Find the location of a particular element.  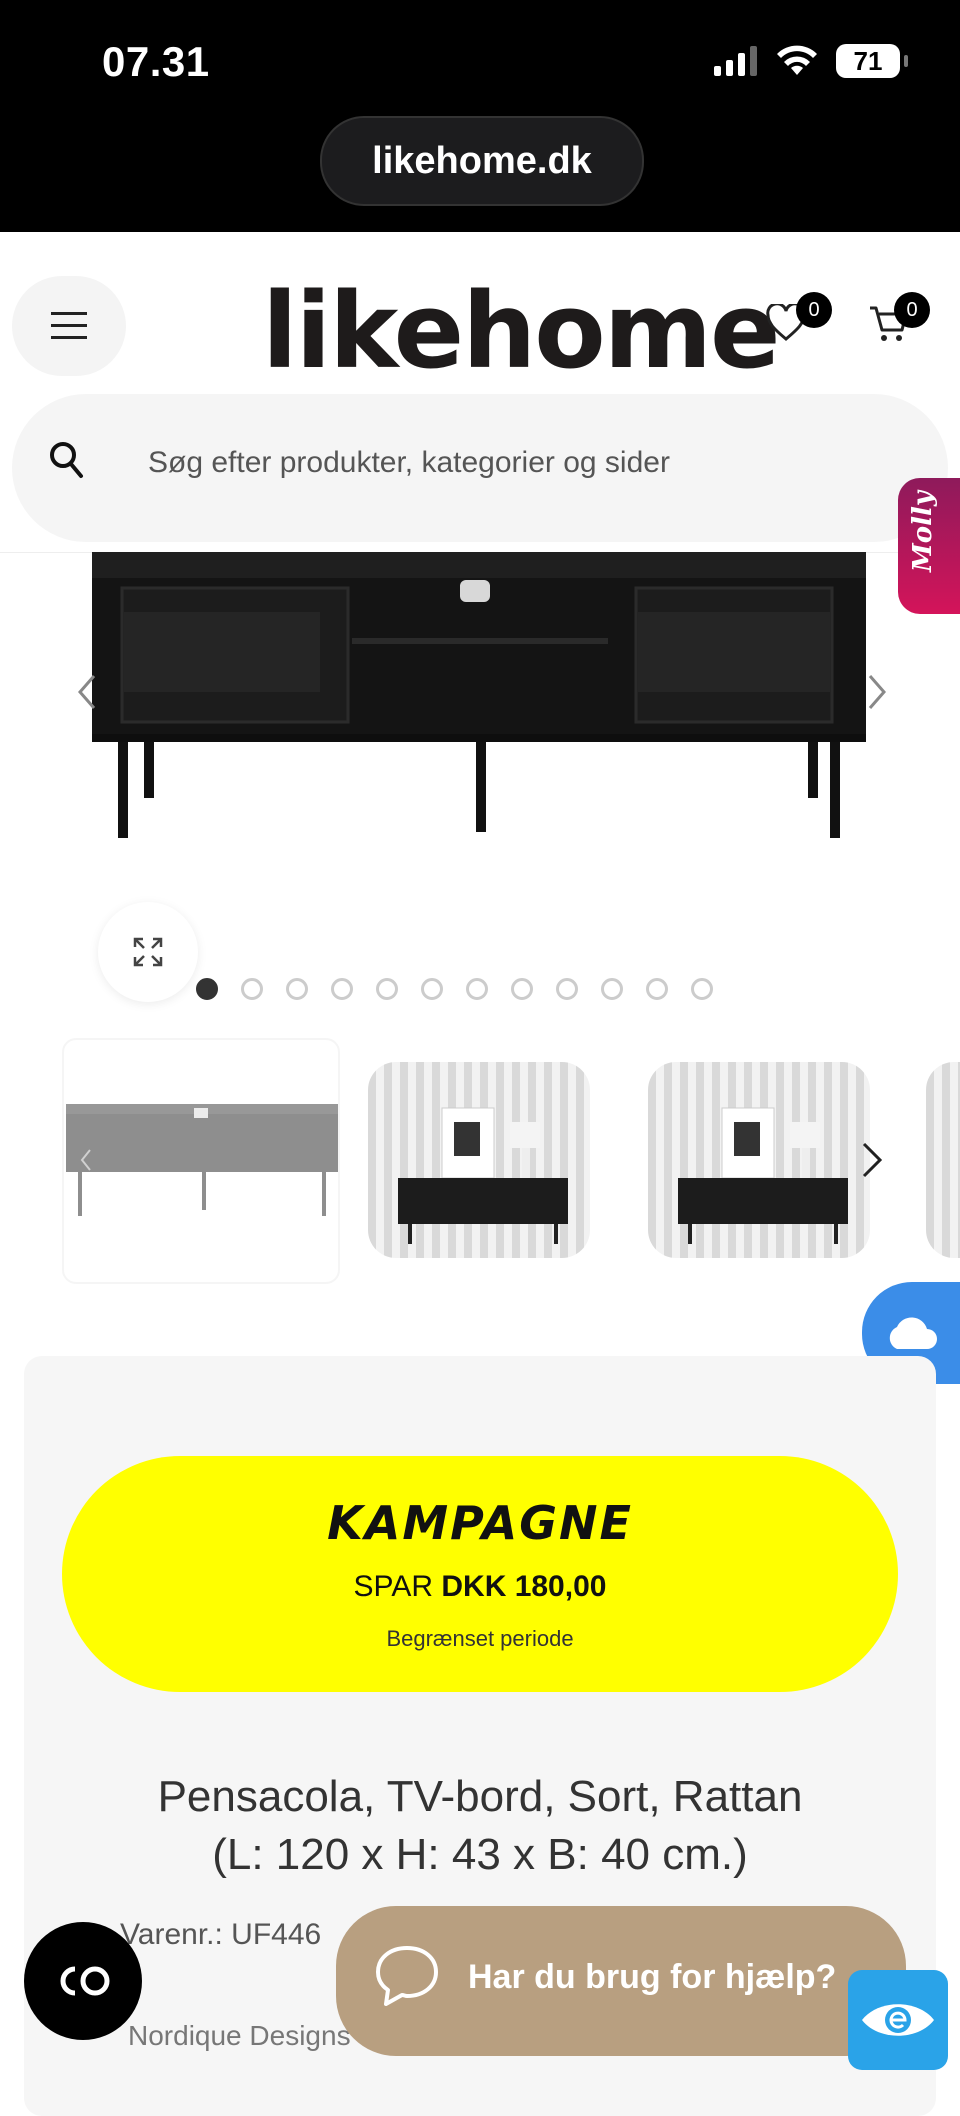

status-bar: 07.31 71 likehome.dk is located at coordinates (480, 116).